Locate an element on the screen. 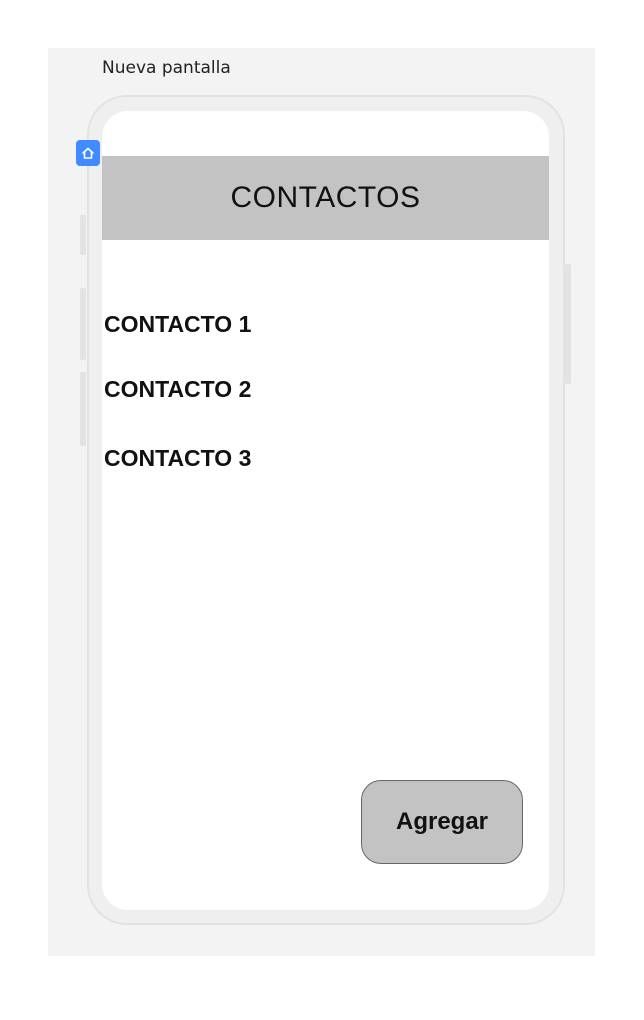 This screenshot has height=1020, width=644. app-title: CONTACTOS is located at coordinates (325, 197).